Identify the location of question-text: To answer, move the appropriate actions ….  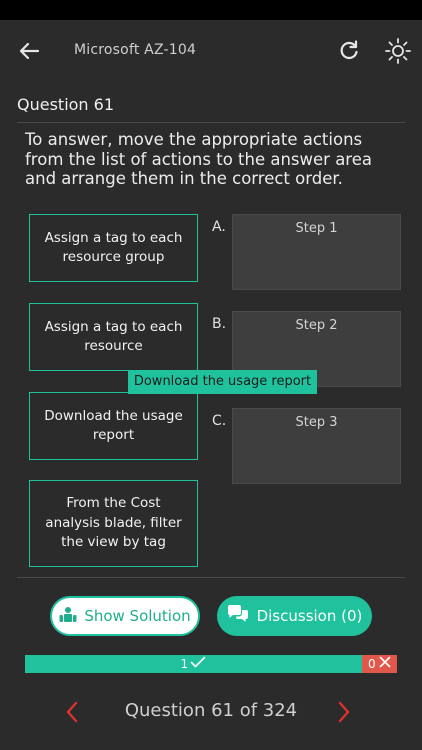
(198, 159).